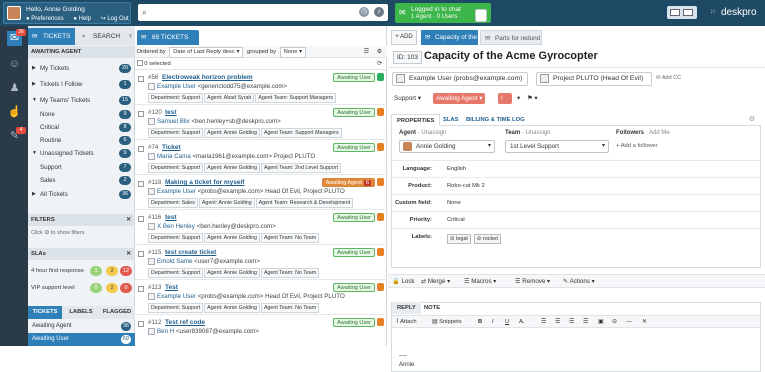  Describe the element at coordinates (16, 37) in the screenshot. I see `rail-tickets: ✉ 36` at that location.